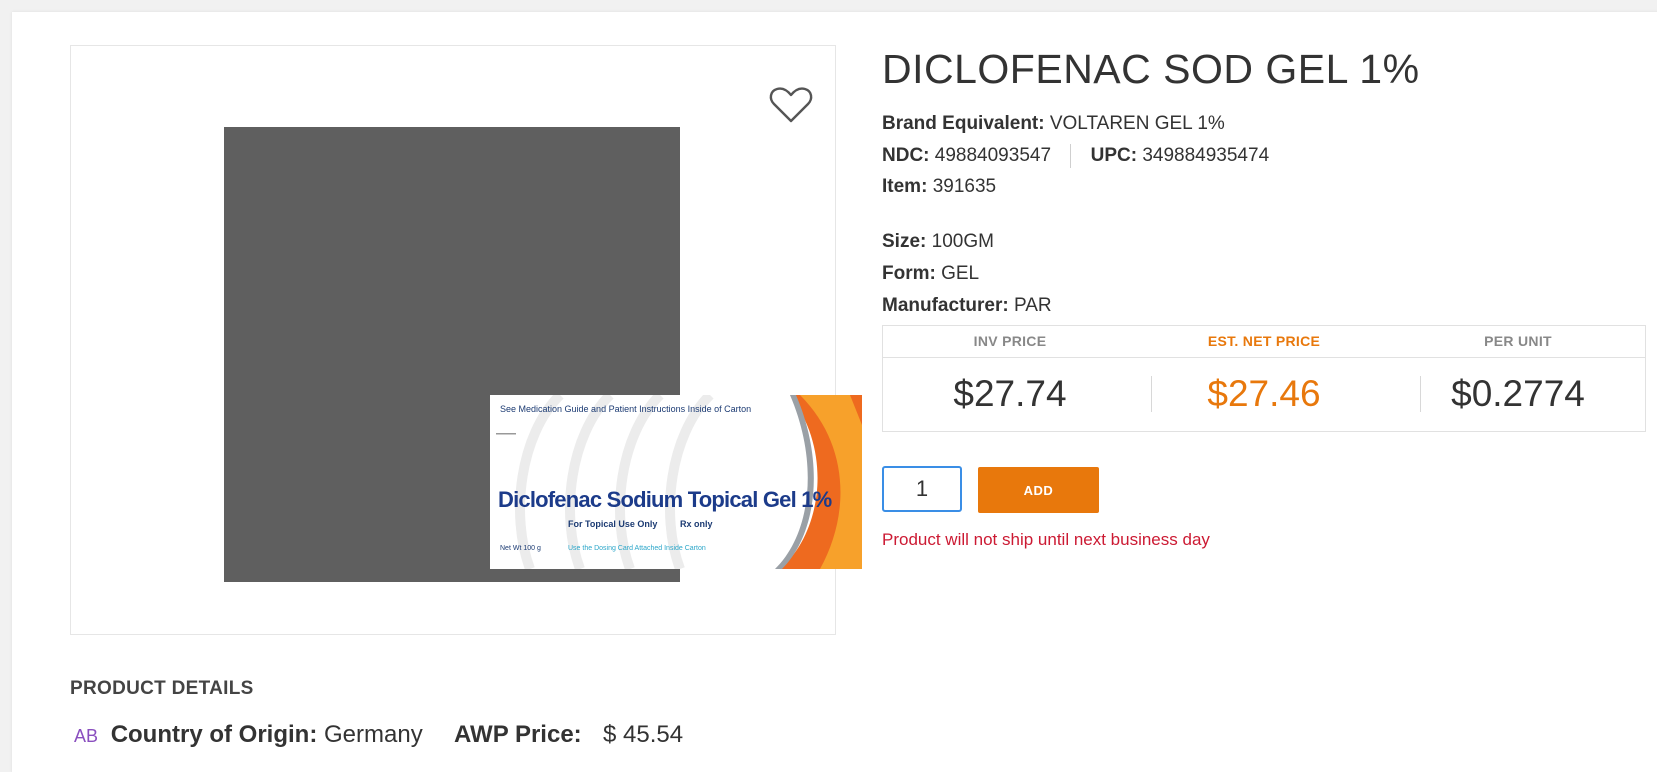  Describe the element at coordinates (962, 241) in the screenshot. I see `size-value: 100GM` at that location.